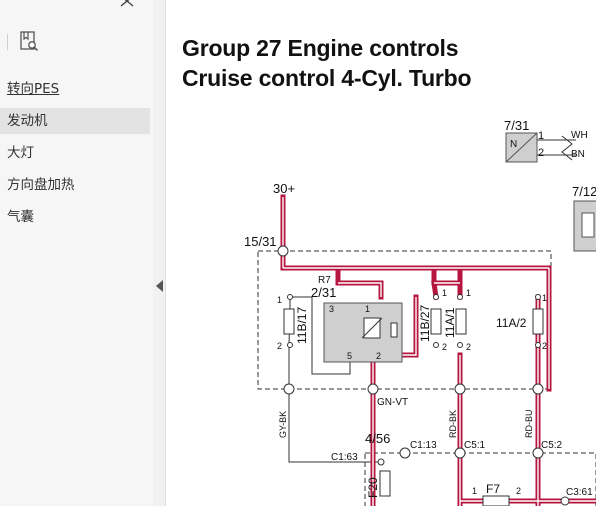  What do you see at coordinates (363, 332) in the screenshot?
I see `relay-r7` at bounding box center [363, 332].